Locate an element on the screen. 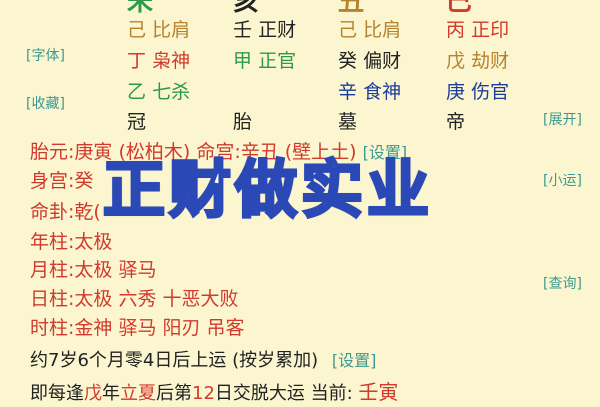 Image resolution: width=600 pixels, height=407 pixels. luck-start-text: 约7岁6个月零4日后上运 (按岁累加) is located at coordinates (174, 360).